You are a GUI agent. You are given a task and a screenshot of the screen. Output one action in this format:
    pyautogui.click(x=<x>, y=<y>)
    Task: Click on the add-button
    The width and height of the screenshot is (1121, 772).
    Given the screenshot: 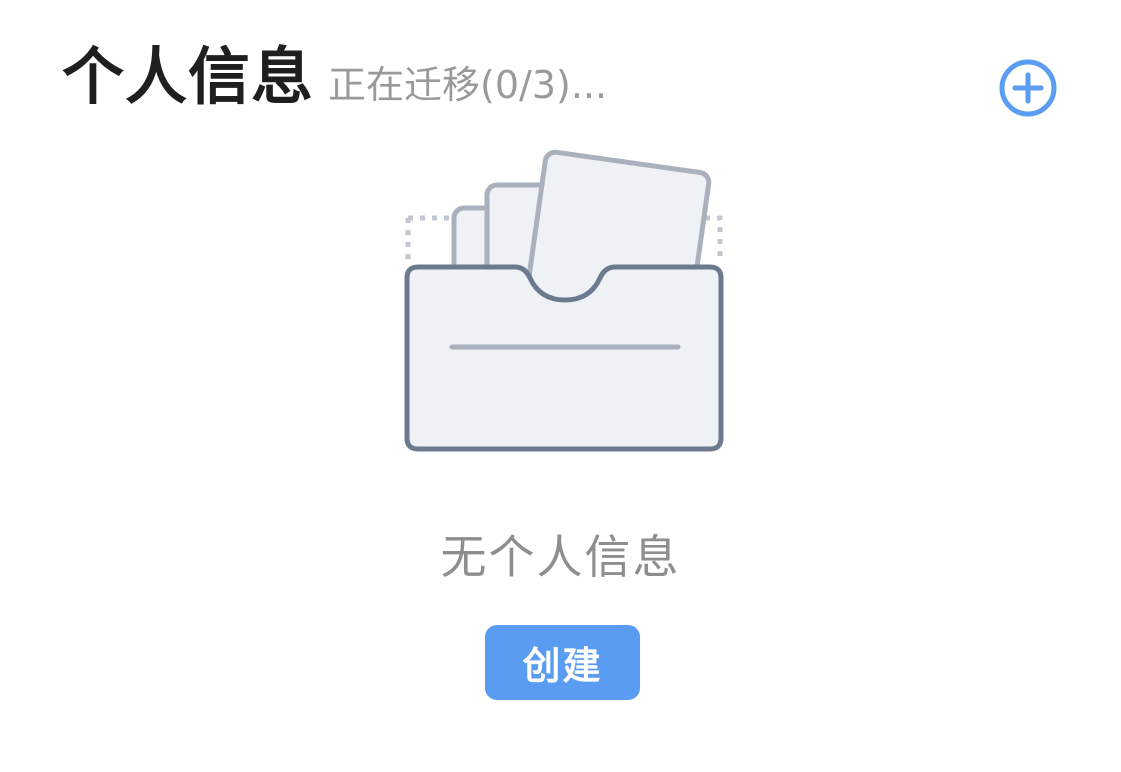 What is the action you would take?
    pyautogui.click(x=1028, y=88)
    